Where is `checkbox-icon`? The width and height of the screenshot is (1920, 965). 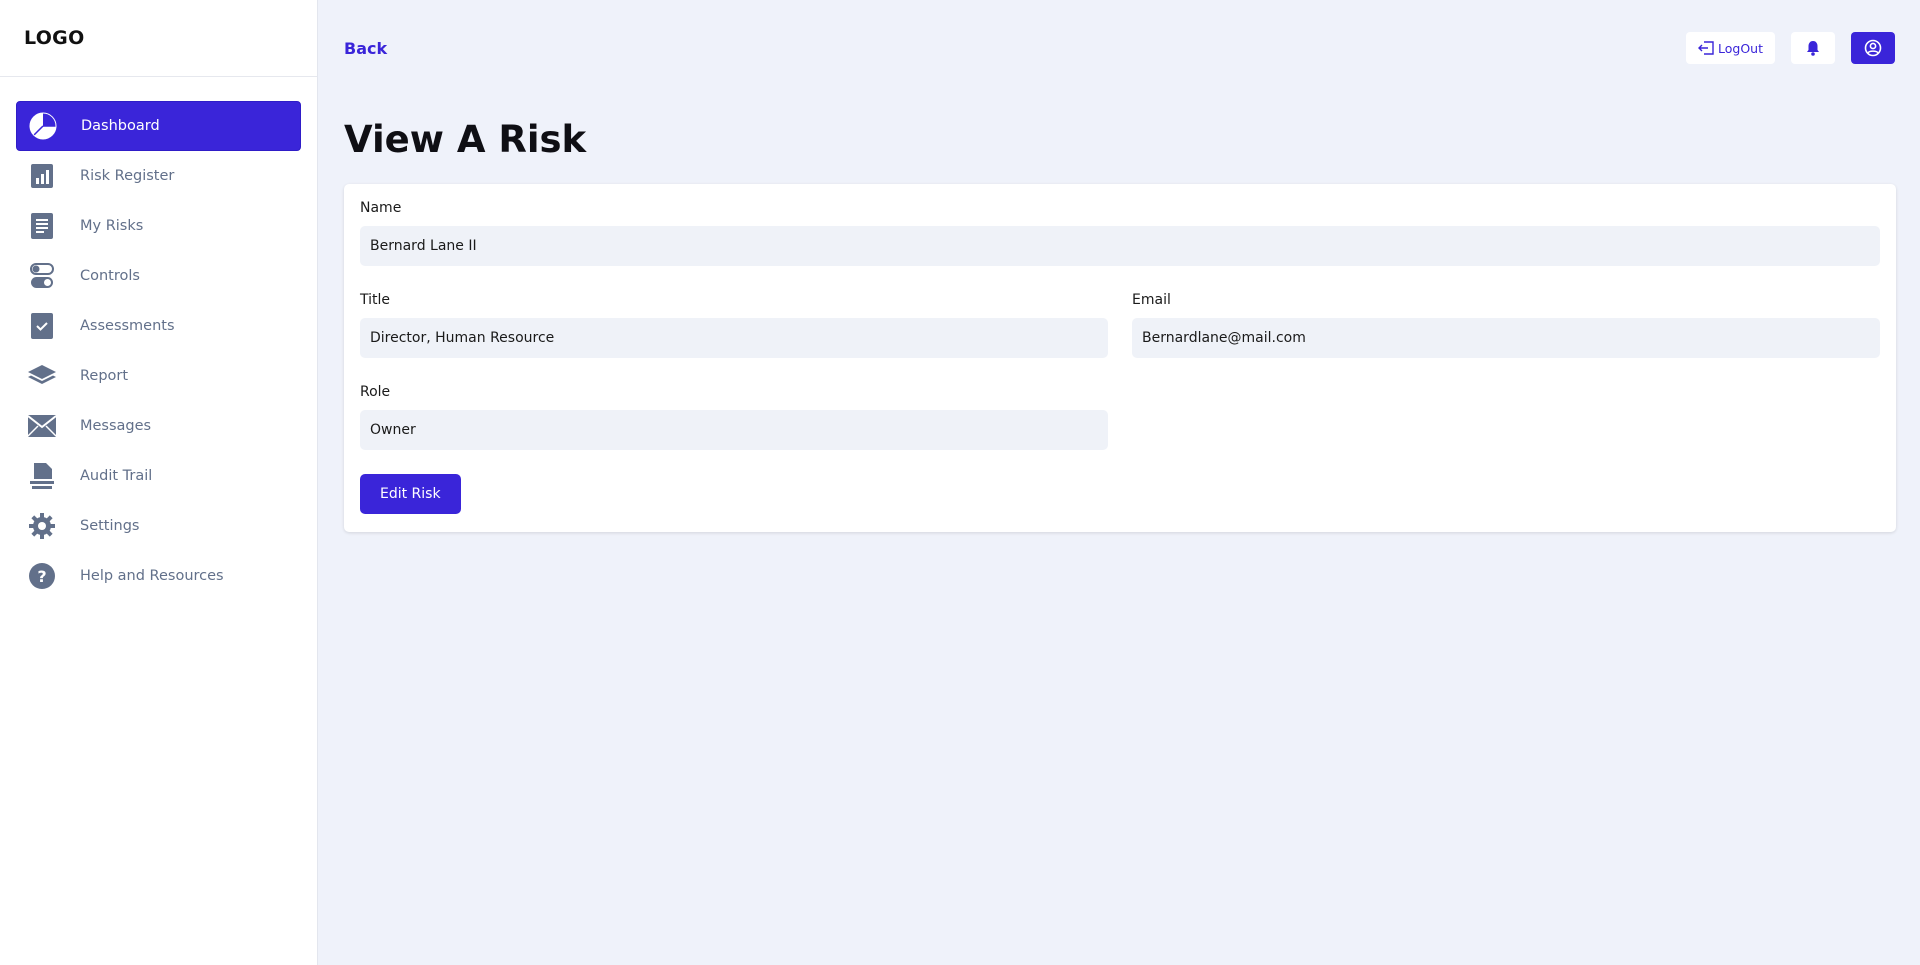 checkbox-icon is located at coordinates (42, 326).